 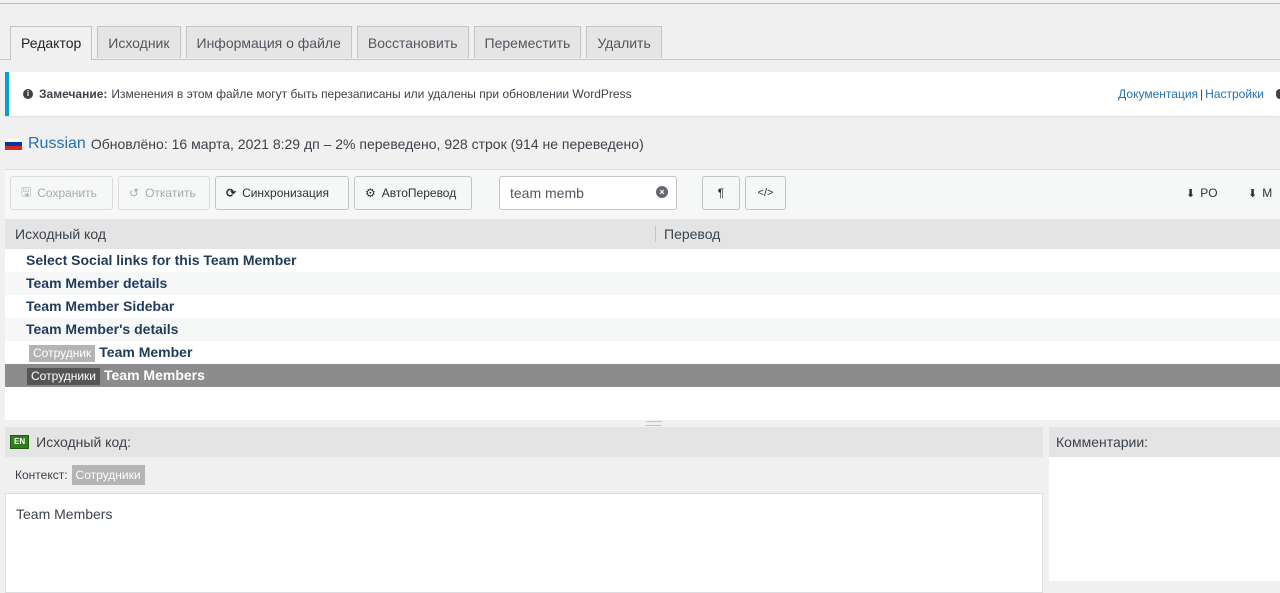 What do you see at coordinates (26, 191) in the screenshot?
I see `floppy-icon: 🖫` at bounding box center [26, 191].